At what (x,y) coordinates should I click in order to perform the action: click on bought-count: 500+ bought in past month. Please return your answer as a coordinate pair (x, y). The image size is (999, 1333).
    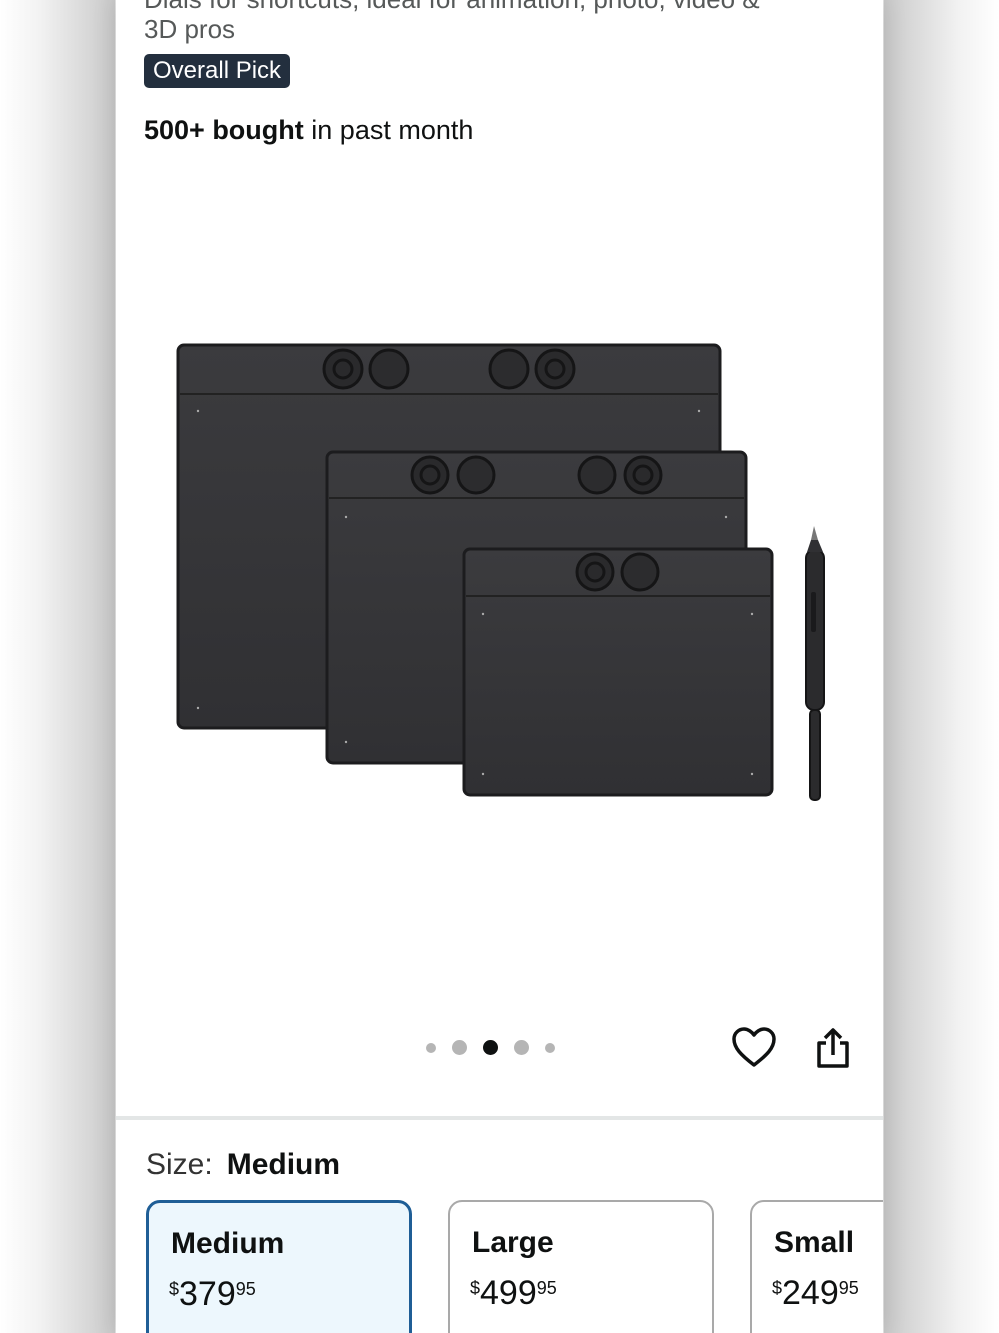
    Looking at the image, I should click on (308, 130).